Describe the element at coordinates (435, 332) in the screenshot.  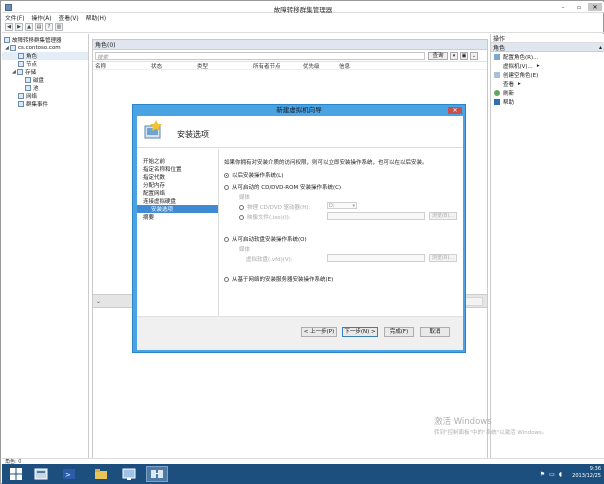
I see `cancel-button: 取消` at that location.